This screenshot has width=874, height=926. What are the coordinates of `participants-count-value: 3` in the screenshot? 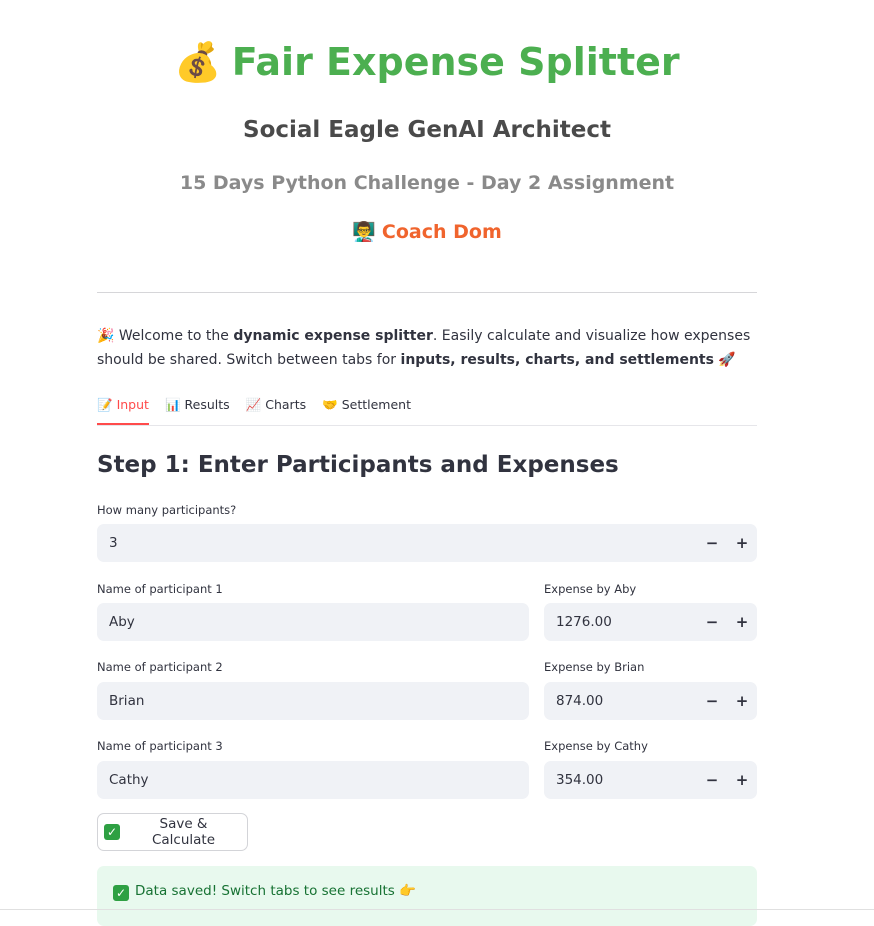 It's located at (113, 543).